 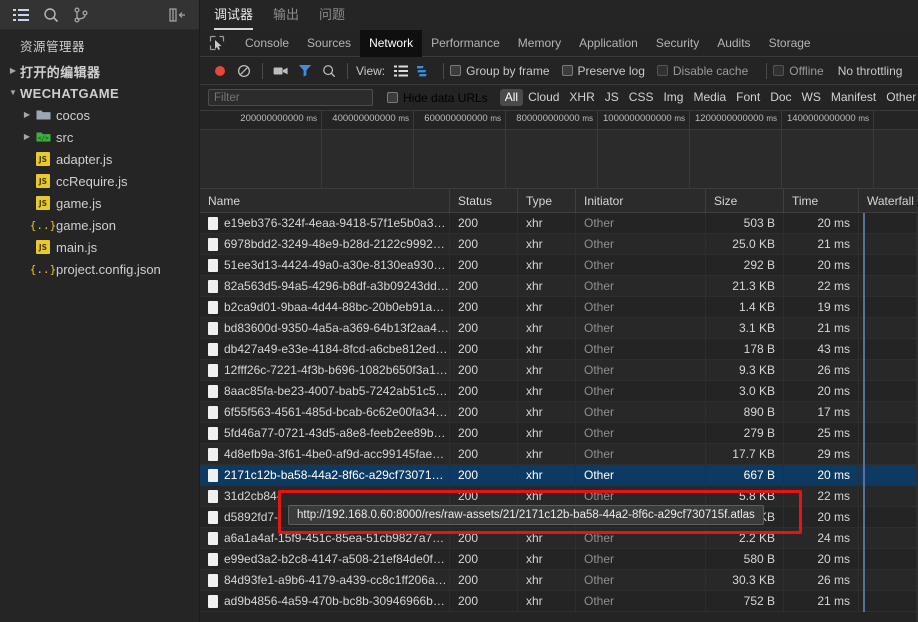 I want to click on disable-cache-checkbox: Disable cache, so click(x=702, y=71).